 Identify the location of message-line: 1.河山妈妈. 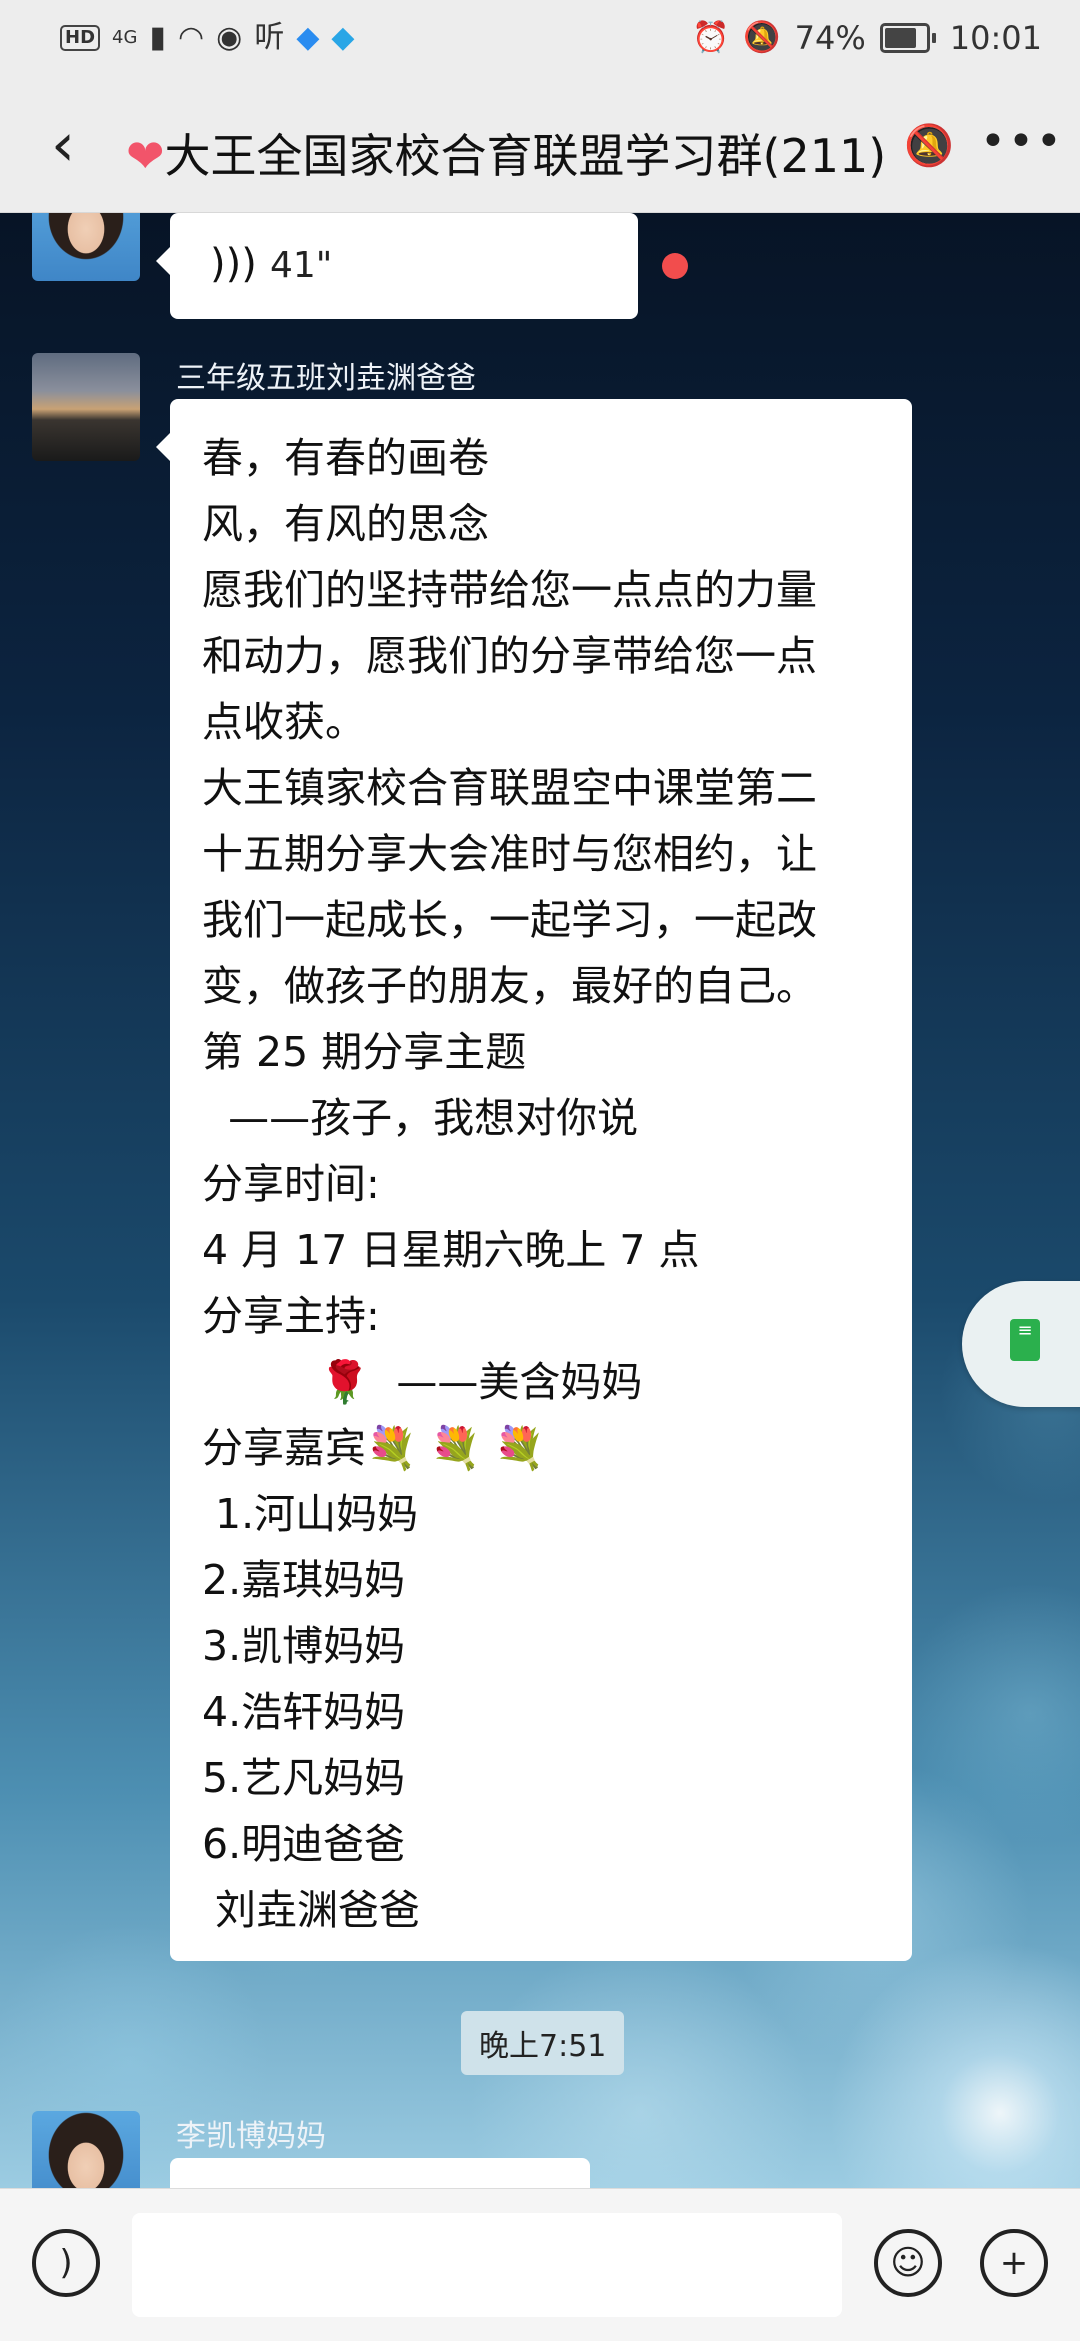
(310, 1514).